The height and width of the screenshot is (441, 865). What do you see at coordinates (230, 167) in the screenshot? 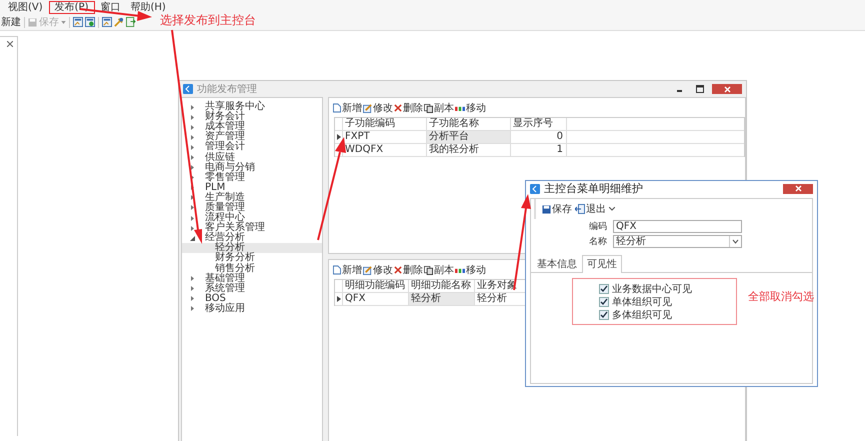
I see `tree-item: 电商与分销` at bounding box center [230, 167].